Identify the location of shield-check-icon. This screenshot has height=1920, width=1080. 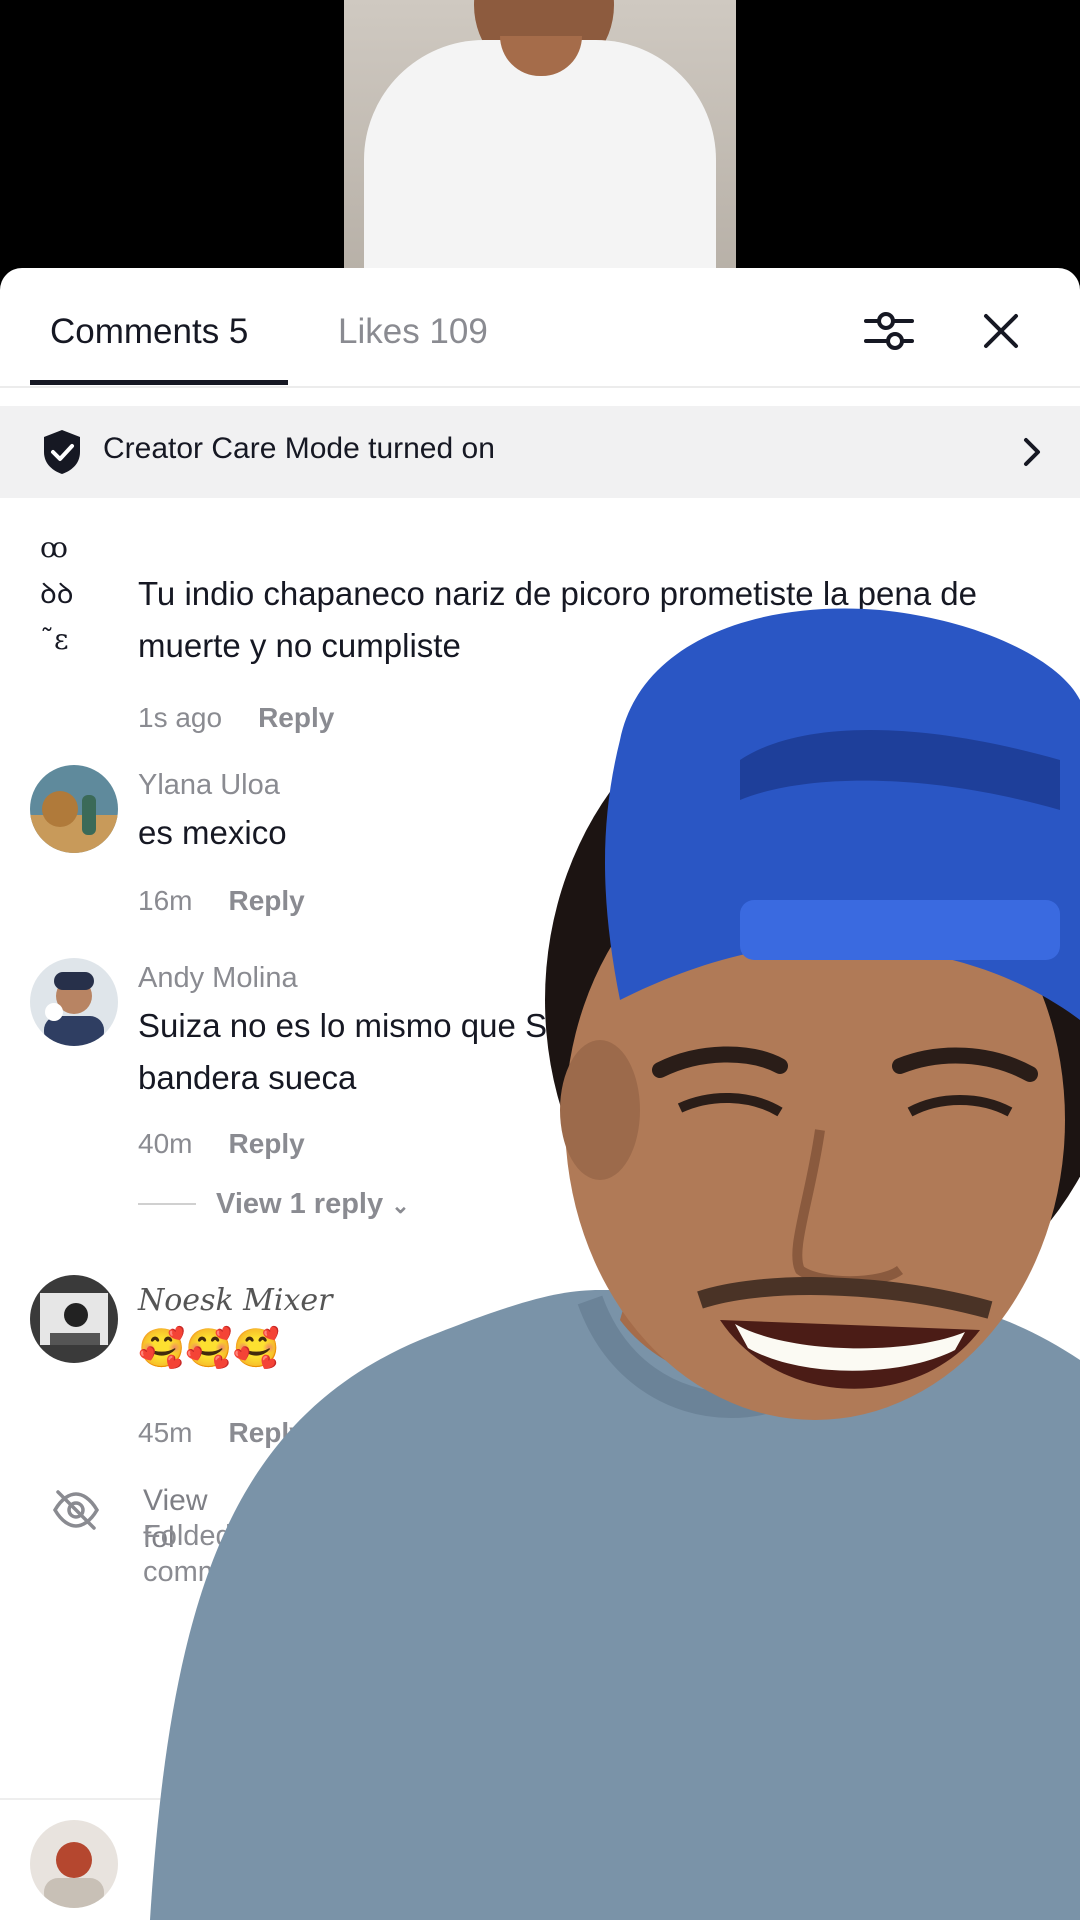
(62, 452).